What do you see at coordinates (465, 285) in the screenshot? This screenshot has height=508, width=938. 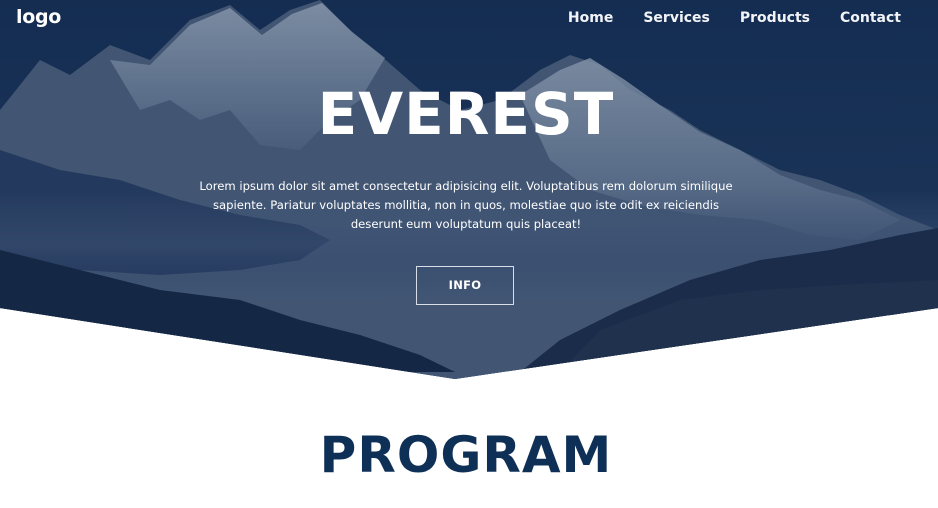 I see `info-button: INFO` at bounding box center [465, 285].